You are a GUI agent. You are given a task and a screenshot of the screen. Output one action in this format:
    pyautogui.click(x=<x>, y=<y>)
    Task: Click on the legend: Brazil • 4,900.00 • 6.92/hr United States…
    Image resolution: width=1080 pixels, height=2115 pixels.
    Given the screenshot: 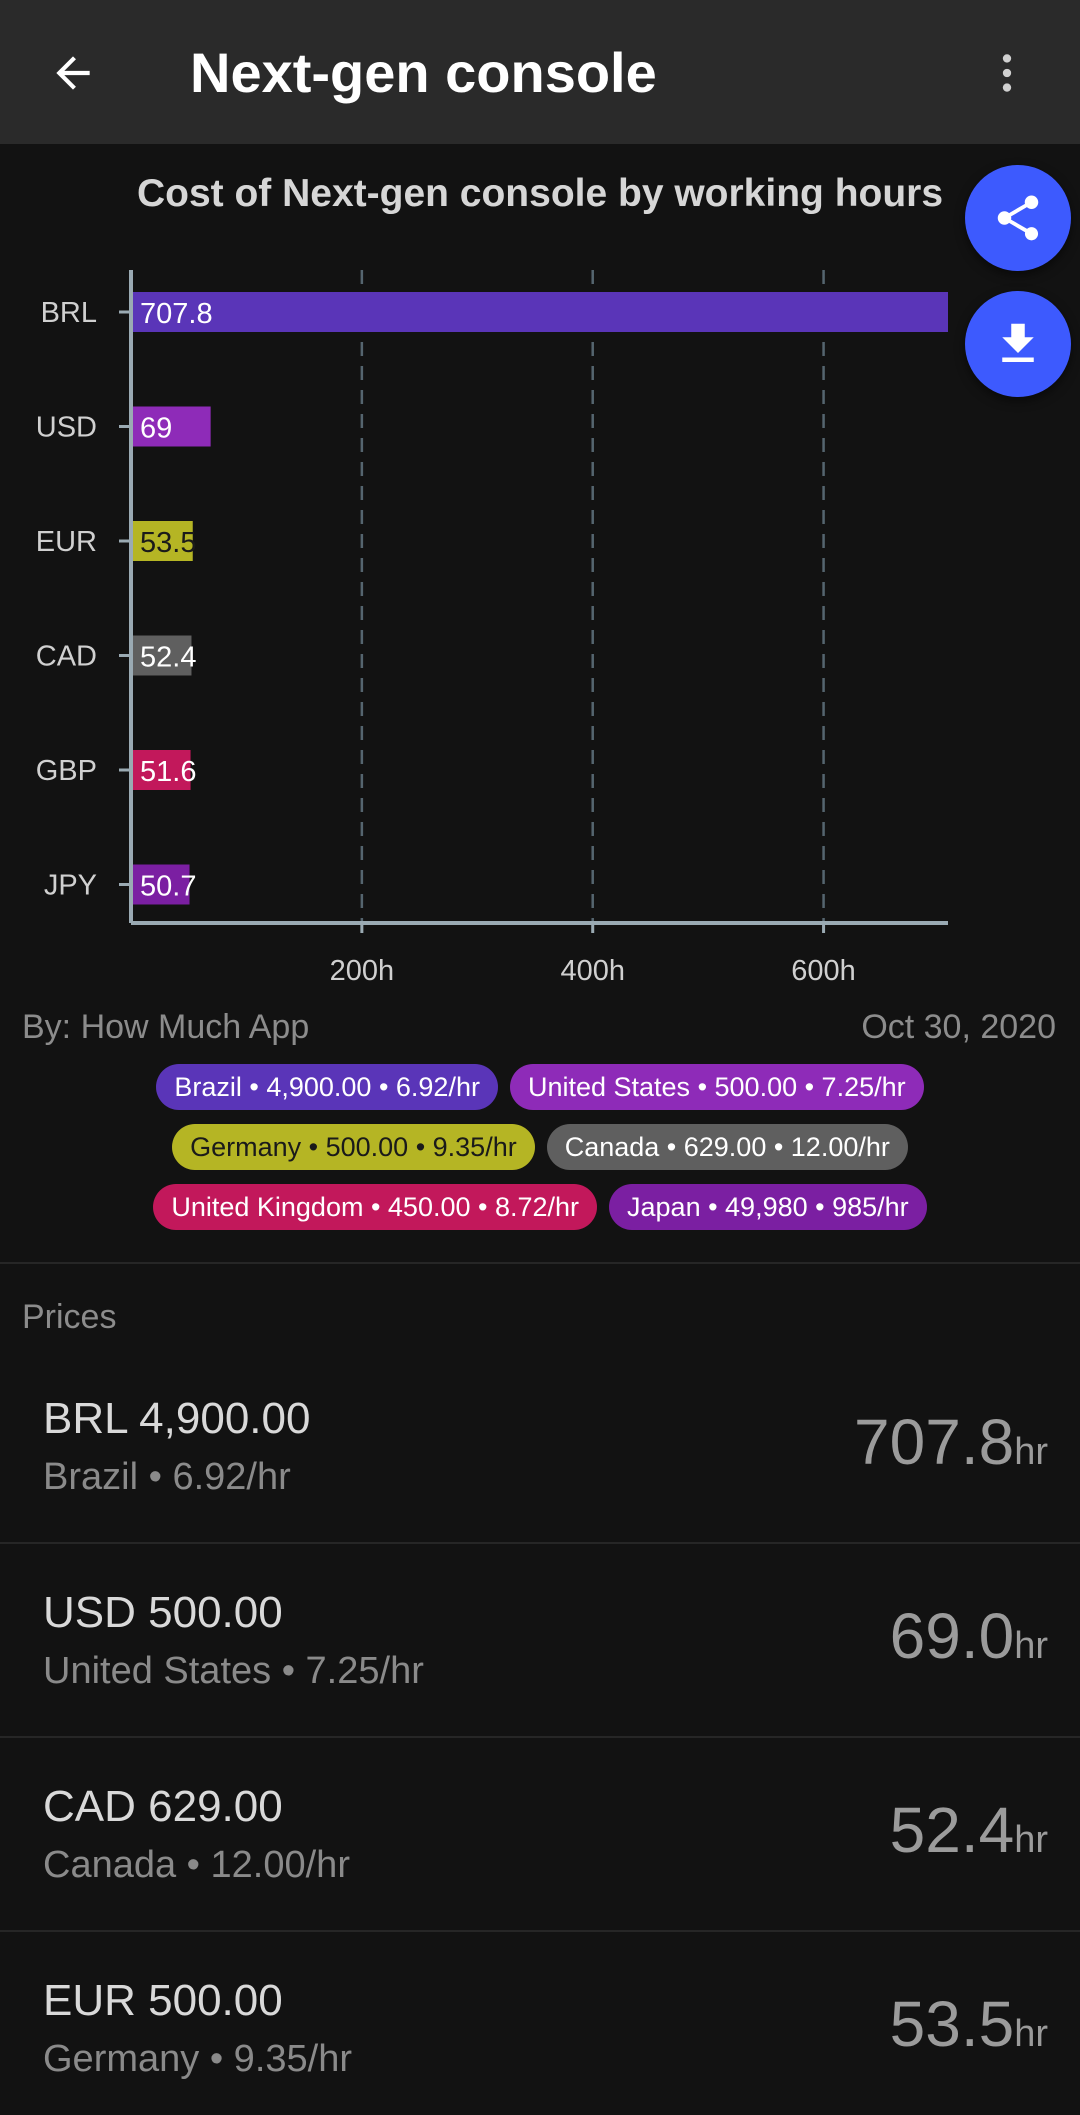 What is the action you would take?
    pyautogui.click(x=540, y=1154)
    